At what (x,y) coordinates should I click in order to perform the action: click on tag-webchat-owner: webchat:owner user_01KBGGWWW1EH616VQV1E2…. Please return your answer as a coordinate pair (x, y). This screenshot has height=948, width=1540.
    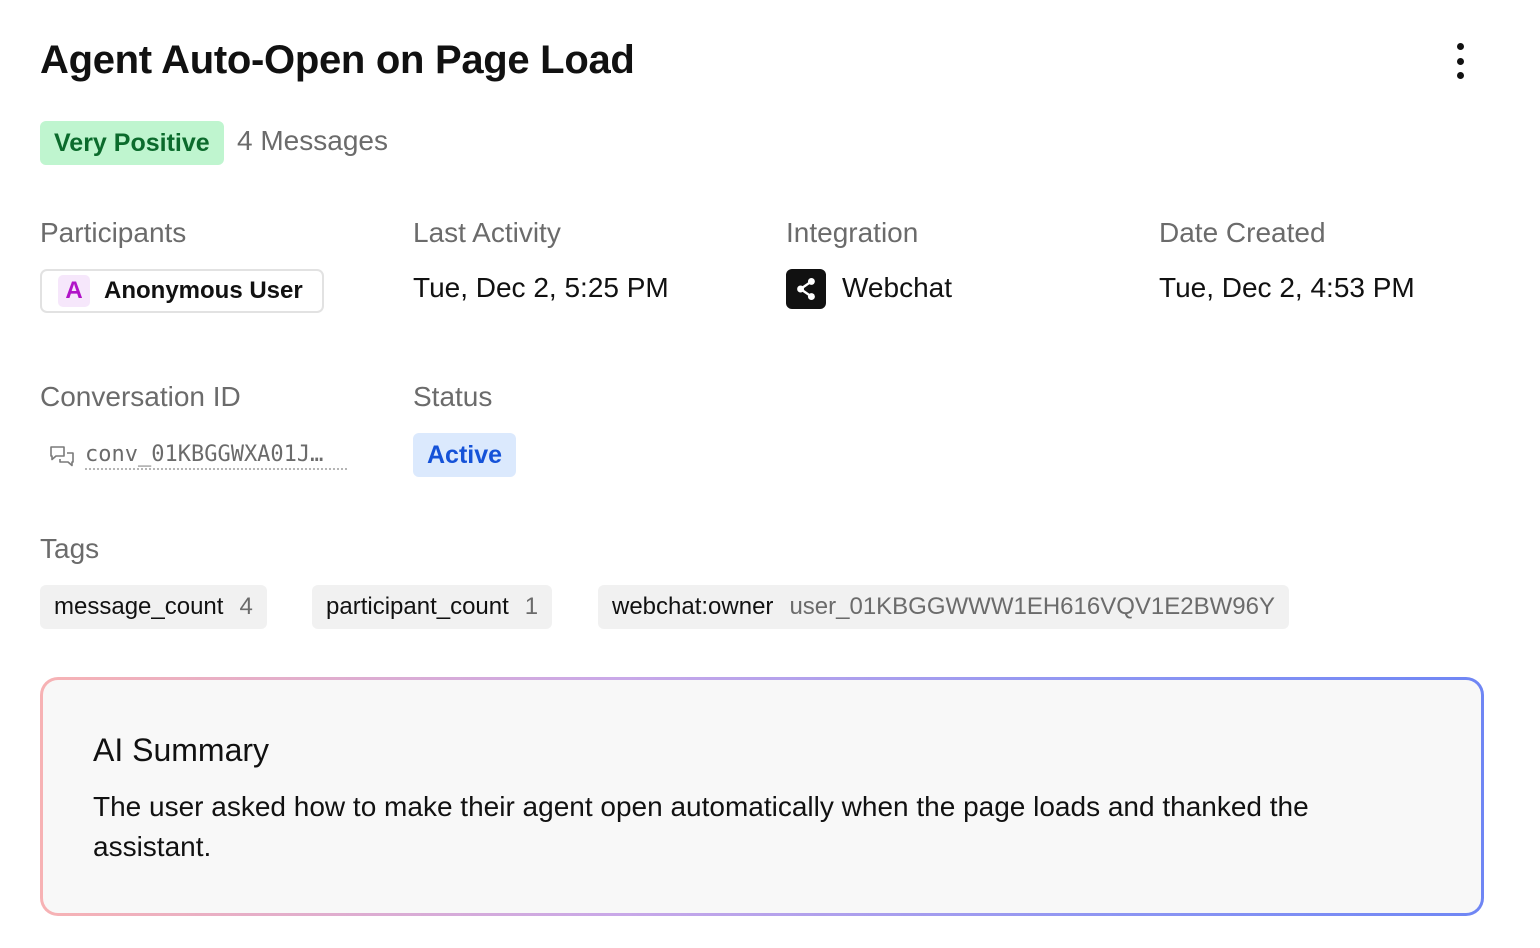
    Looking at the image, I should click on (943, 607).